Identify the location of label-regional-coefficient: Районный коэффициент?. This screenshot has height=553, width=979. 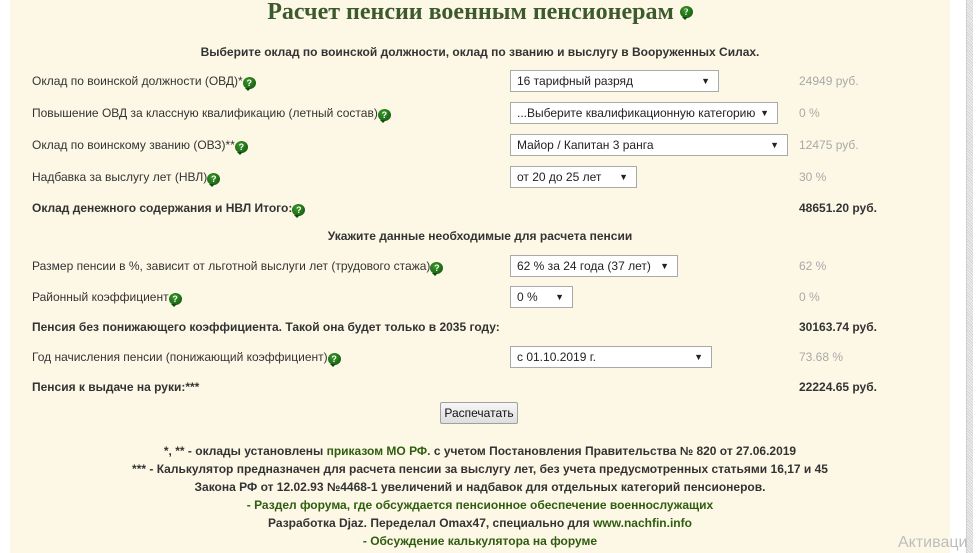
(107, 298).